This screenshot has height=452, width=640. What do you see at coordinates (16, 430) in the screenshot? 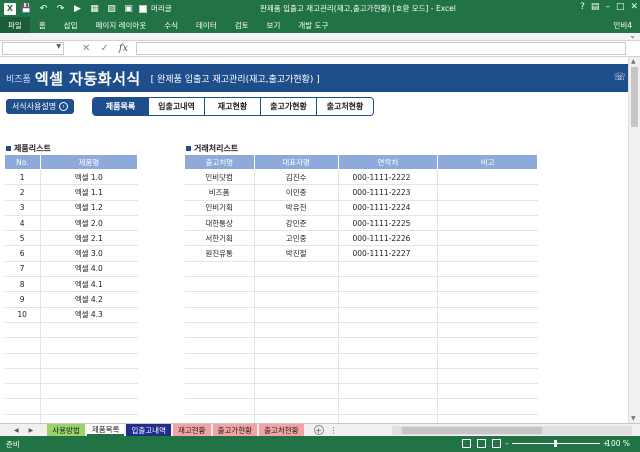
I see `chevron-left-icon: ◀` at bounding box center [16, 430].